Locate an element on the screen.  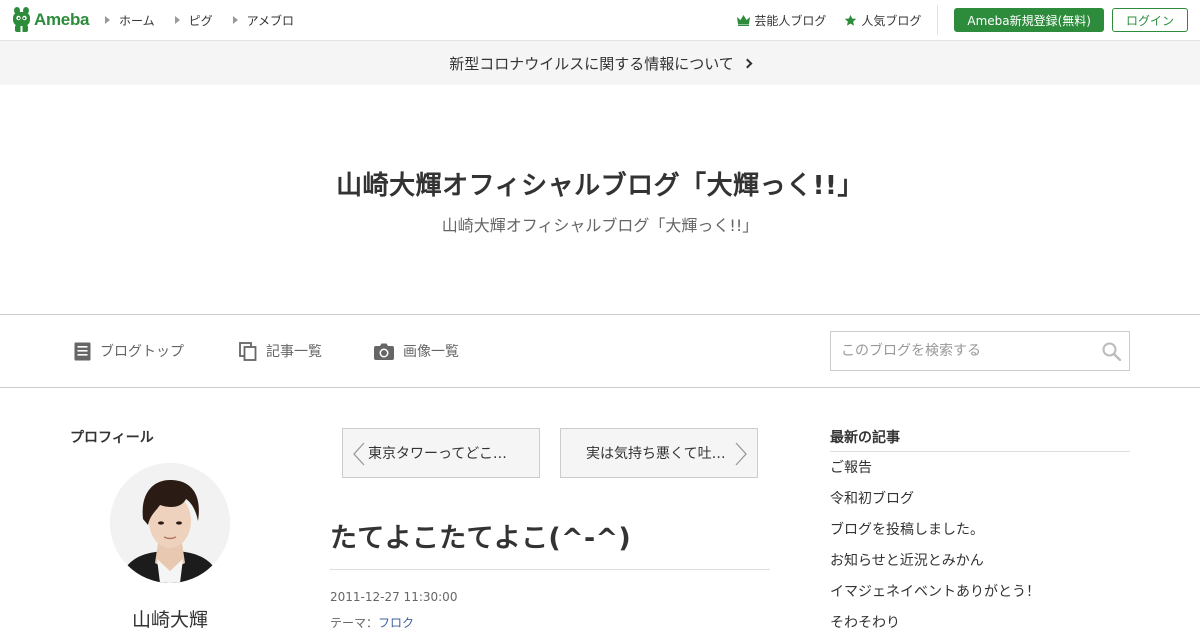
recent-entry-item: ブログを投稿しました。 is located at coordinates (935, 536).